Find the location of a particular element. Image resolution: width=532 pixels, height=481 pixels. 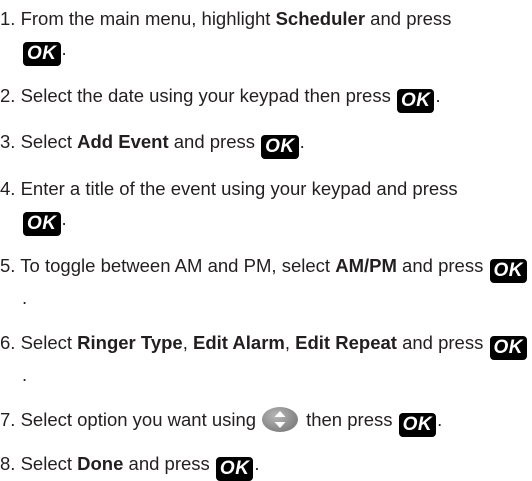

menu-item-edit-alarm: Edit Alarm is located at coordinates (239, 342).